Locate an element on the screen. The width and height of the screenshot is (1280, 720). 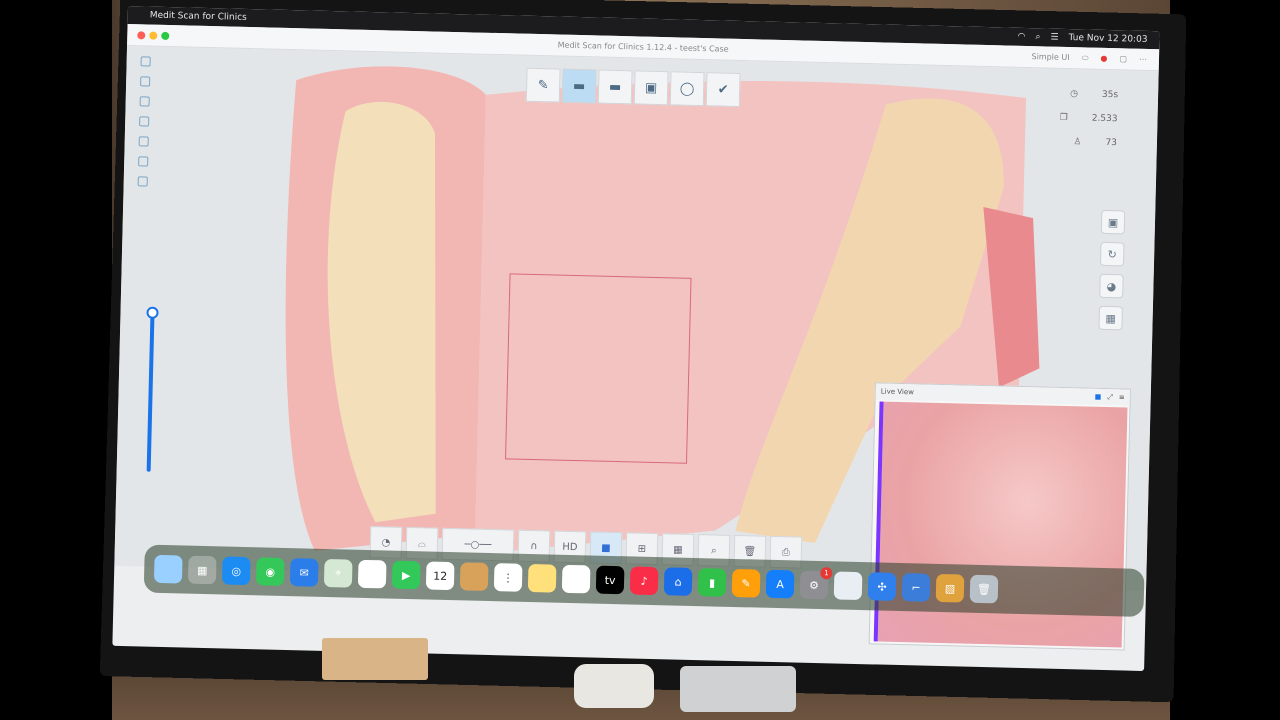
facetime-icon: ▶ is located at coordinates (406, 575).